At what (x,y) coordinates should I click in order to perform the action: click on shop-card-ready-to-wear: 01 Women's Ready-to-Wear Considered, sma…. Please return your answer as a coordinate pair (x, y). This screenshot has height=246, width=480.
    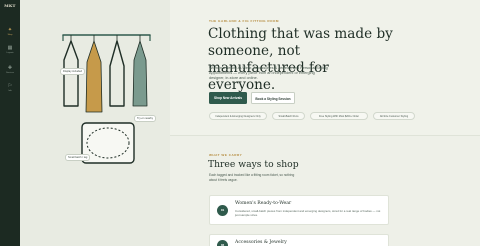
    Looking at the image, I should click on (299, 210).